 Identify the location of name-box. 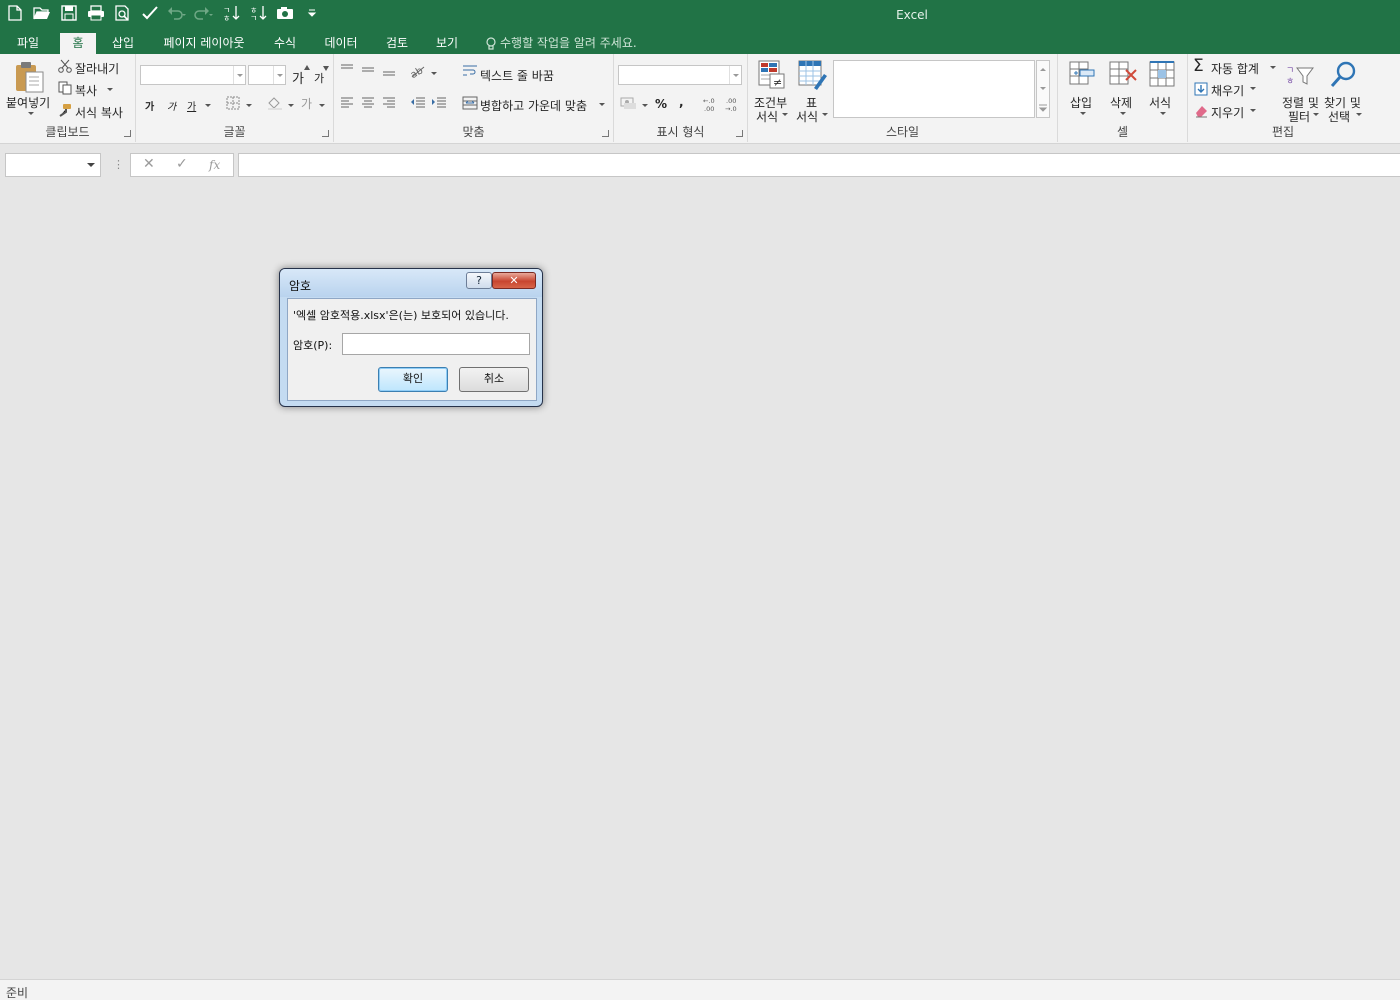
(53, 165).